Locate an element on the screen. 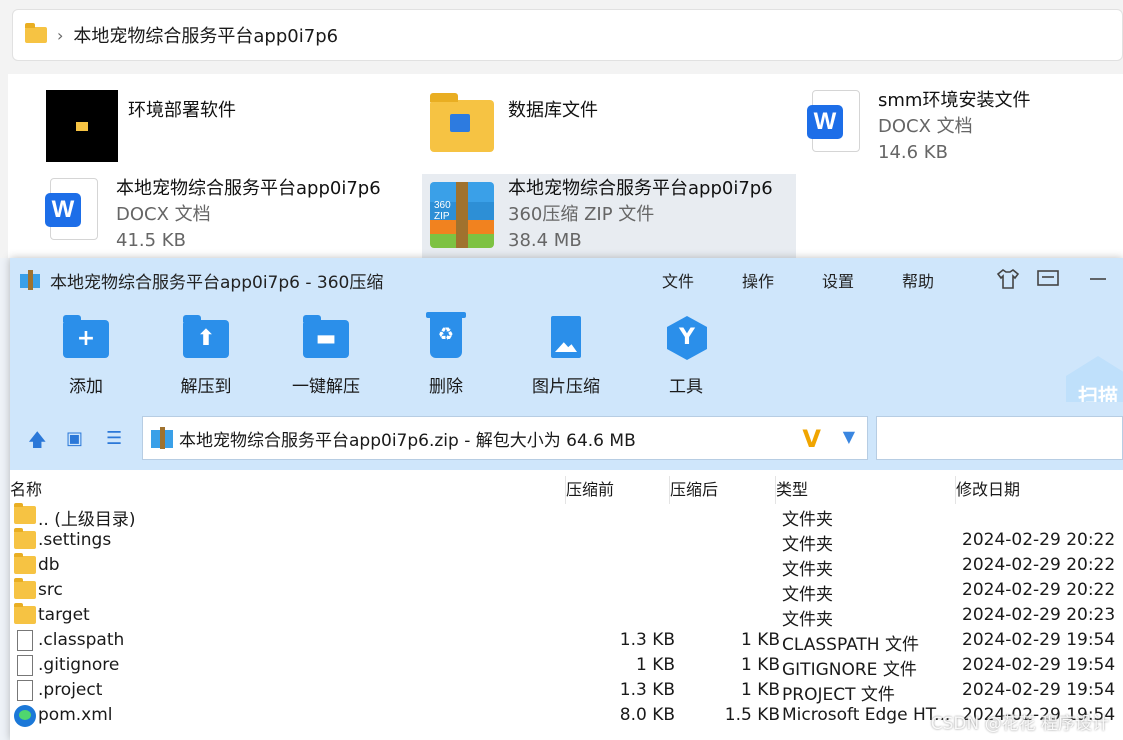  cell-name: .gitignore is located at coordinates (79, 665).